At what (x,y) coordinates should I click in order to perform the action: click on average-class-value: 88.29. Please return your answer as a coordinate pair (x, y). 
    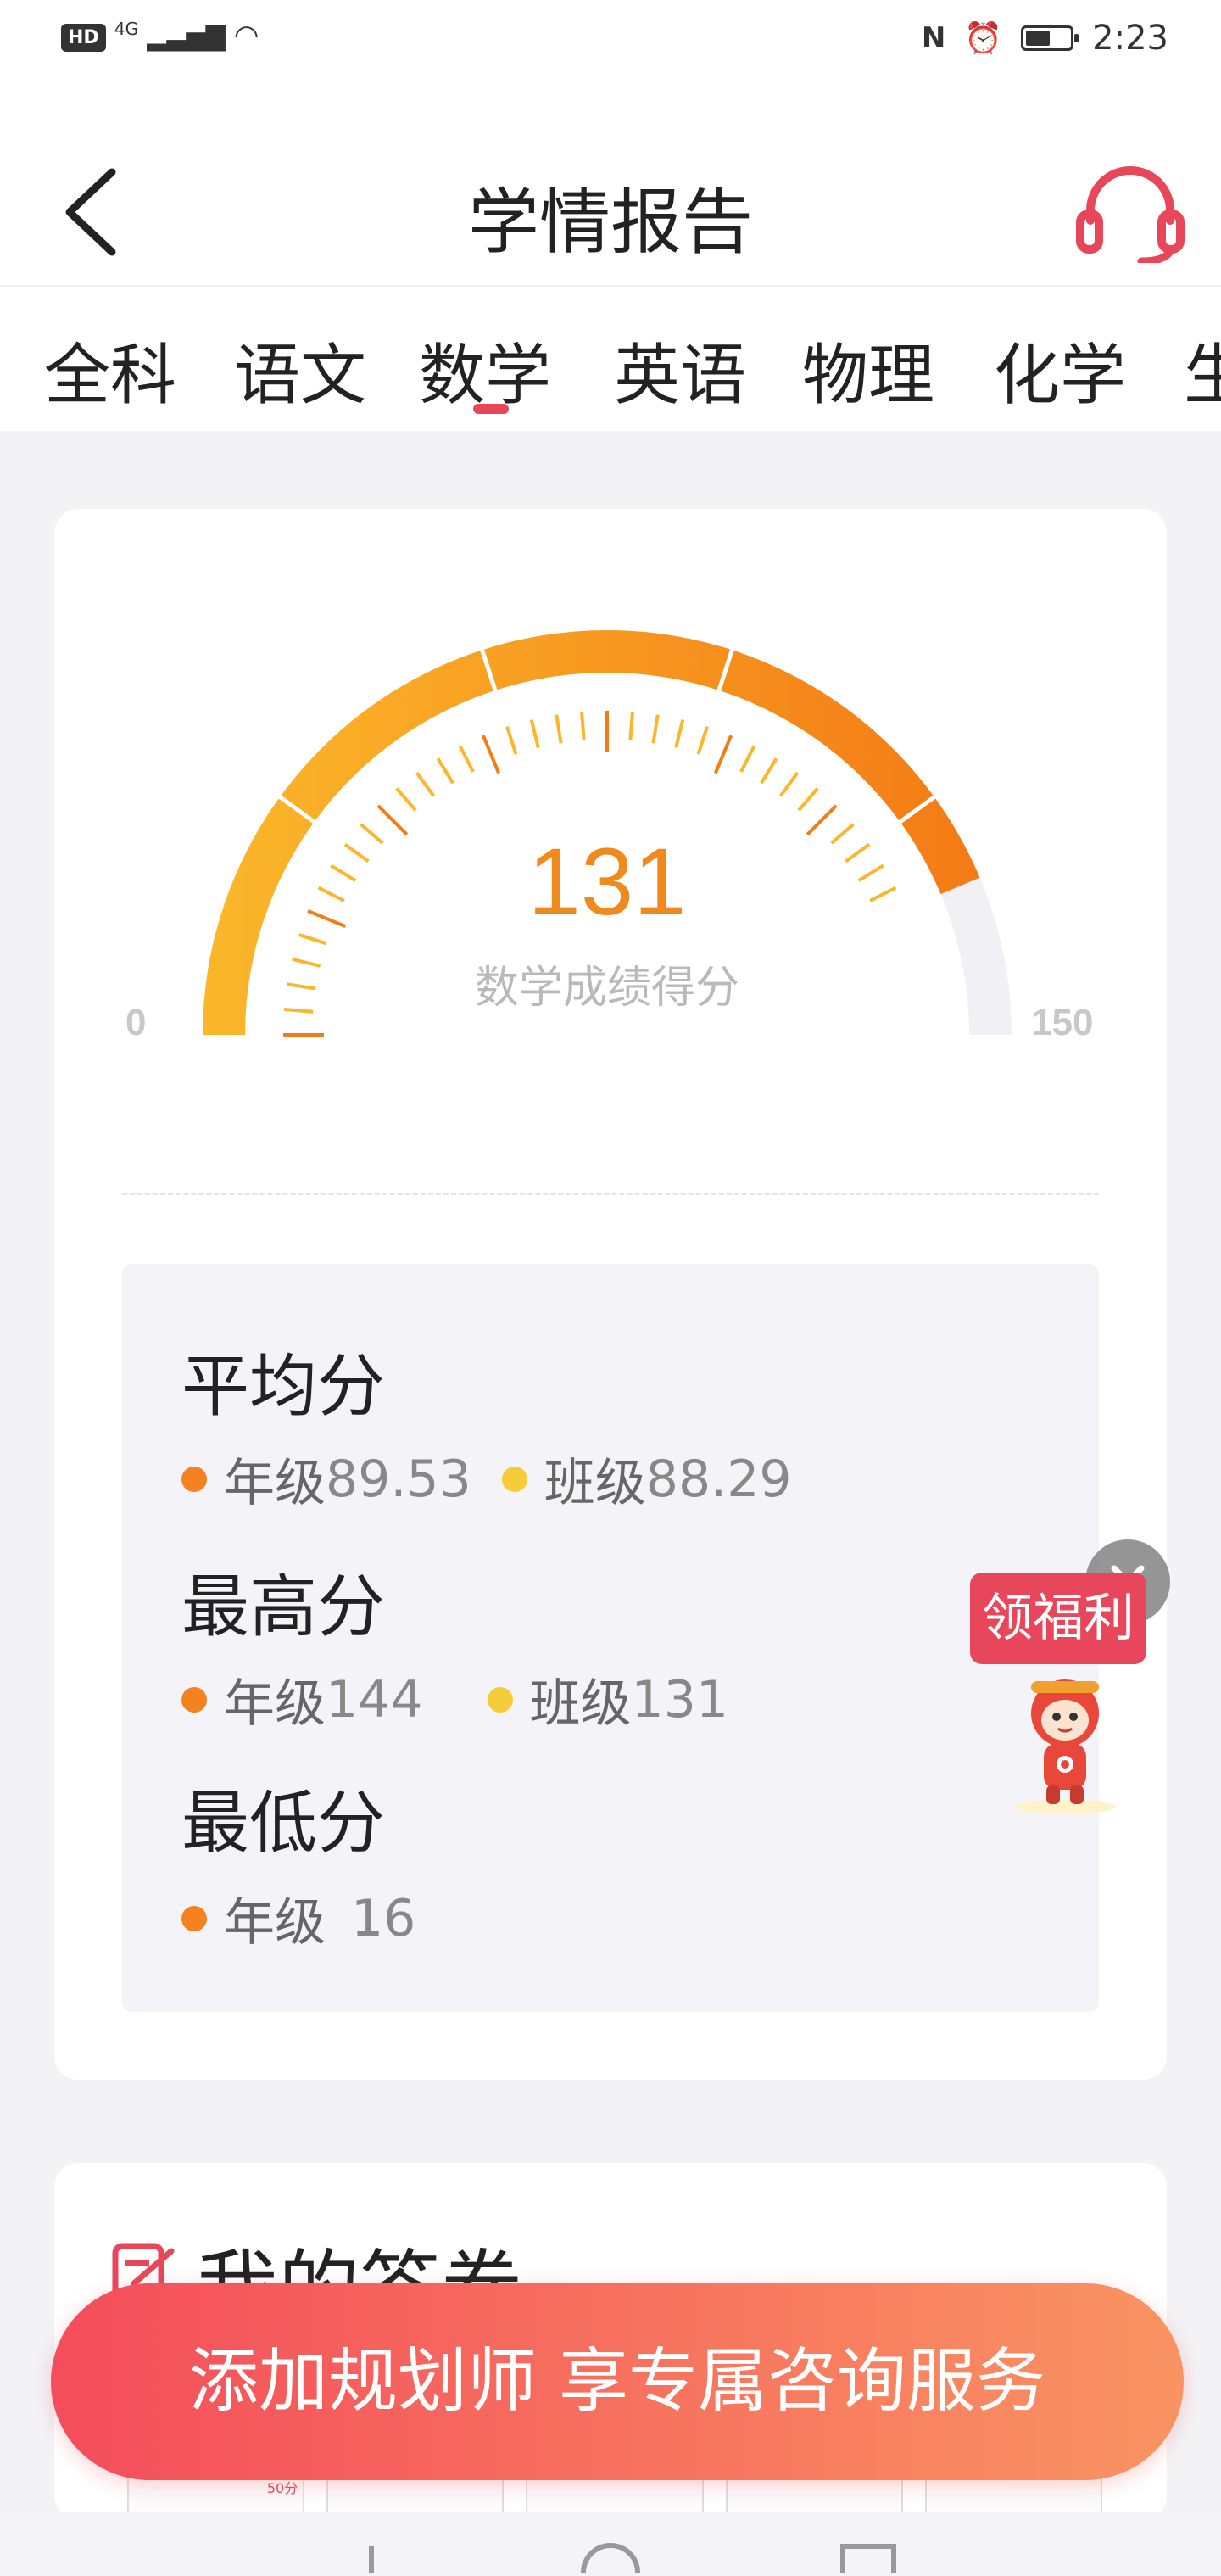
    Looking at the image, I should click on (718, 1479).